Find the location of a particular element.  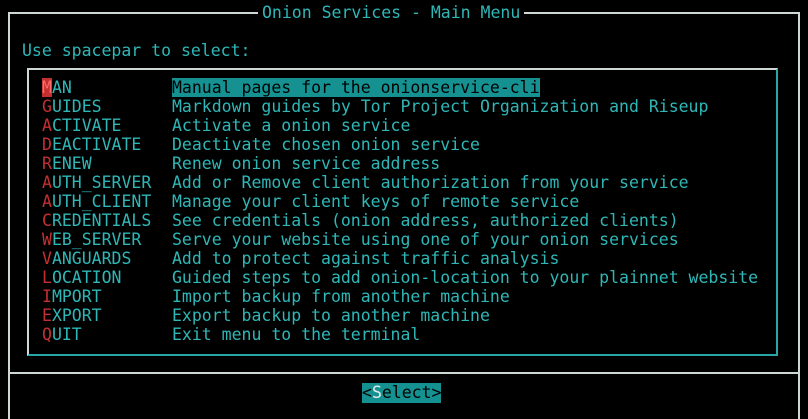

menu-item-tag: WEB_SERVER is located at coordinates (91, 239).